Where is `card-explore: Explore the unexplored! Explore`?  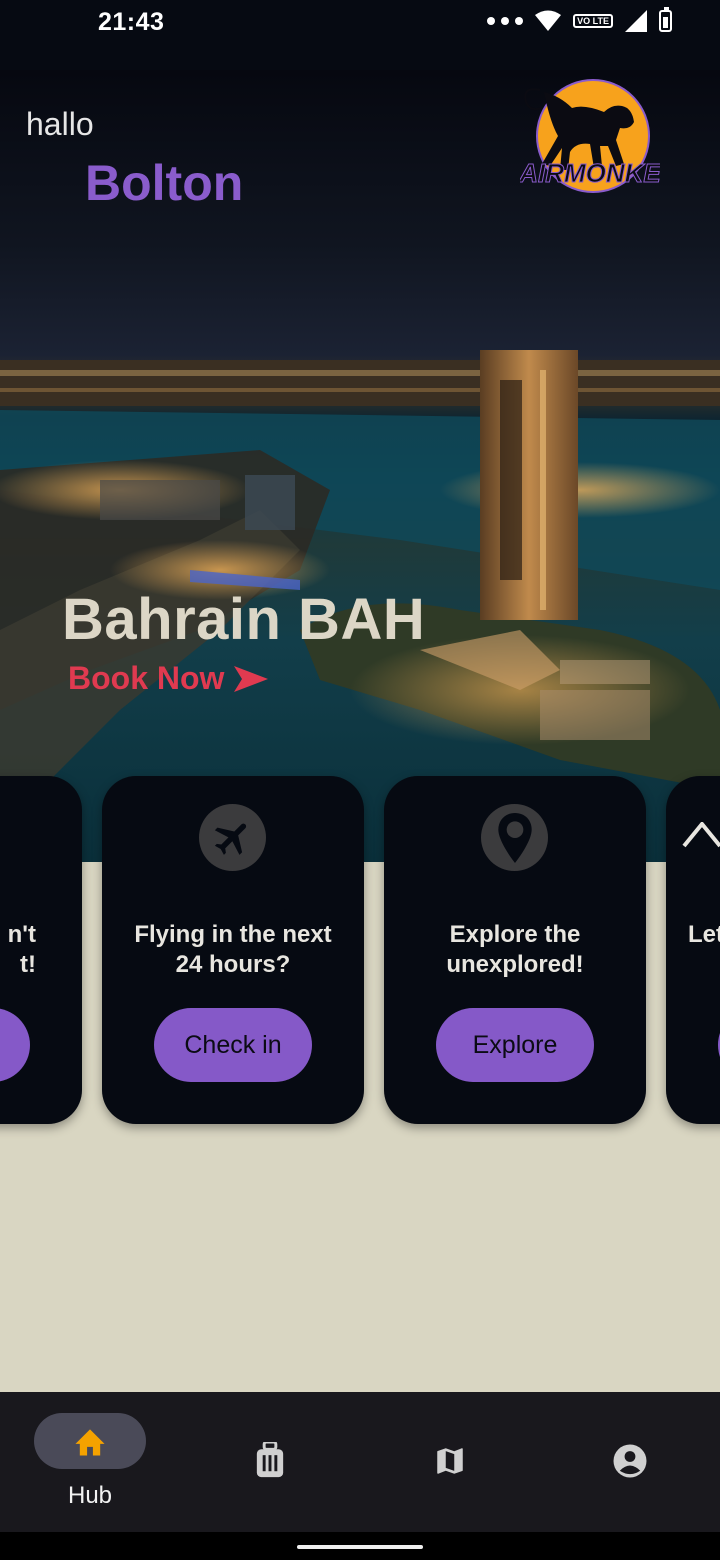 card-explore: Explore the unexplored! Explore is located at coordinates (515, 950).